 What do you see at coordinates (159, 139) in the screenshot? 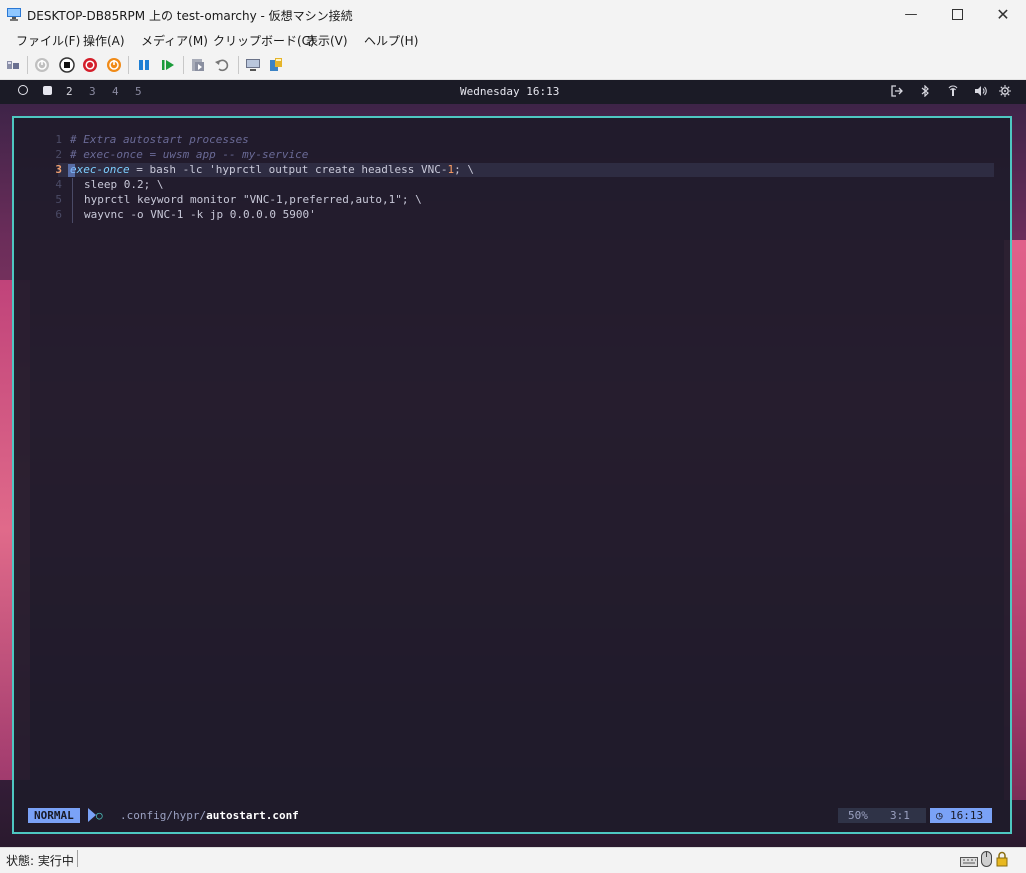
I see `code-line: # Extra autostart processes` at bounding box center [159, 139].